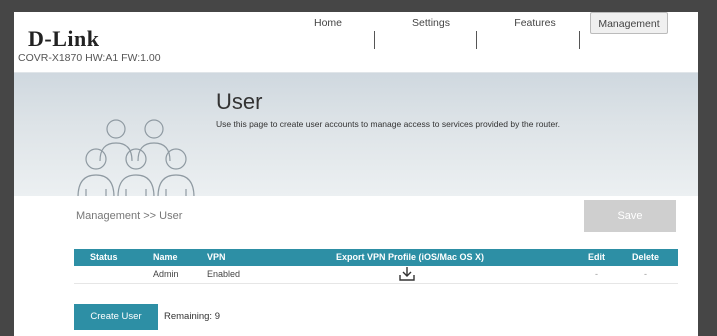 The image size is (717, 336). Describe the element at coordinates (407, 274) in the screenshot. I see `download-icon` at that location.